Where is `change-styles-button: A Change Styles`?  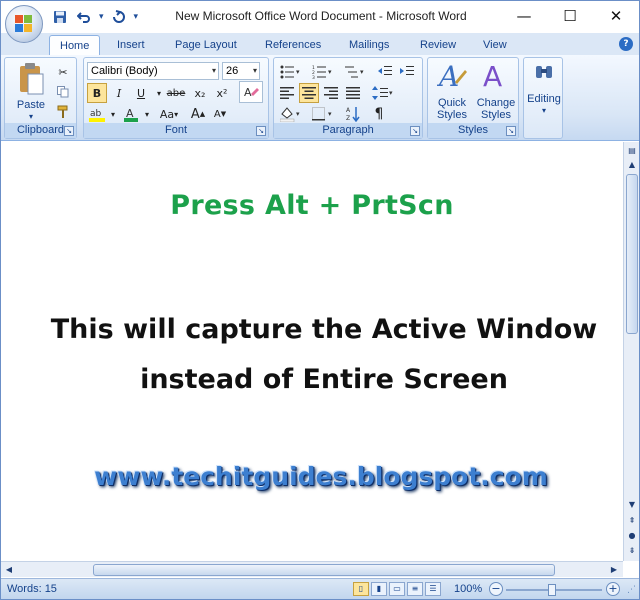
change-styles-button: A Change Styles is located at coordinates (496, 90).